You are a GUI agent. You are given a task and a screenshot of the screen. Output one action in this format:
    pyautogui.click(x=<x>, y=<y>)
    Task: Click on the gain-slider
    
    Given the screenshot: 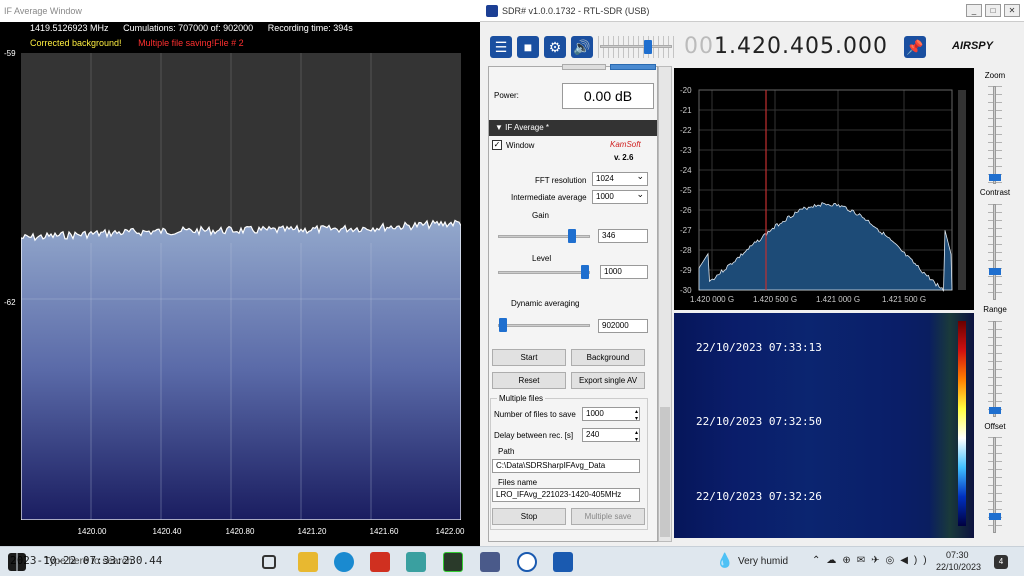 What is the action you would take?
    pyautogui.click(x=544, y=236)
    